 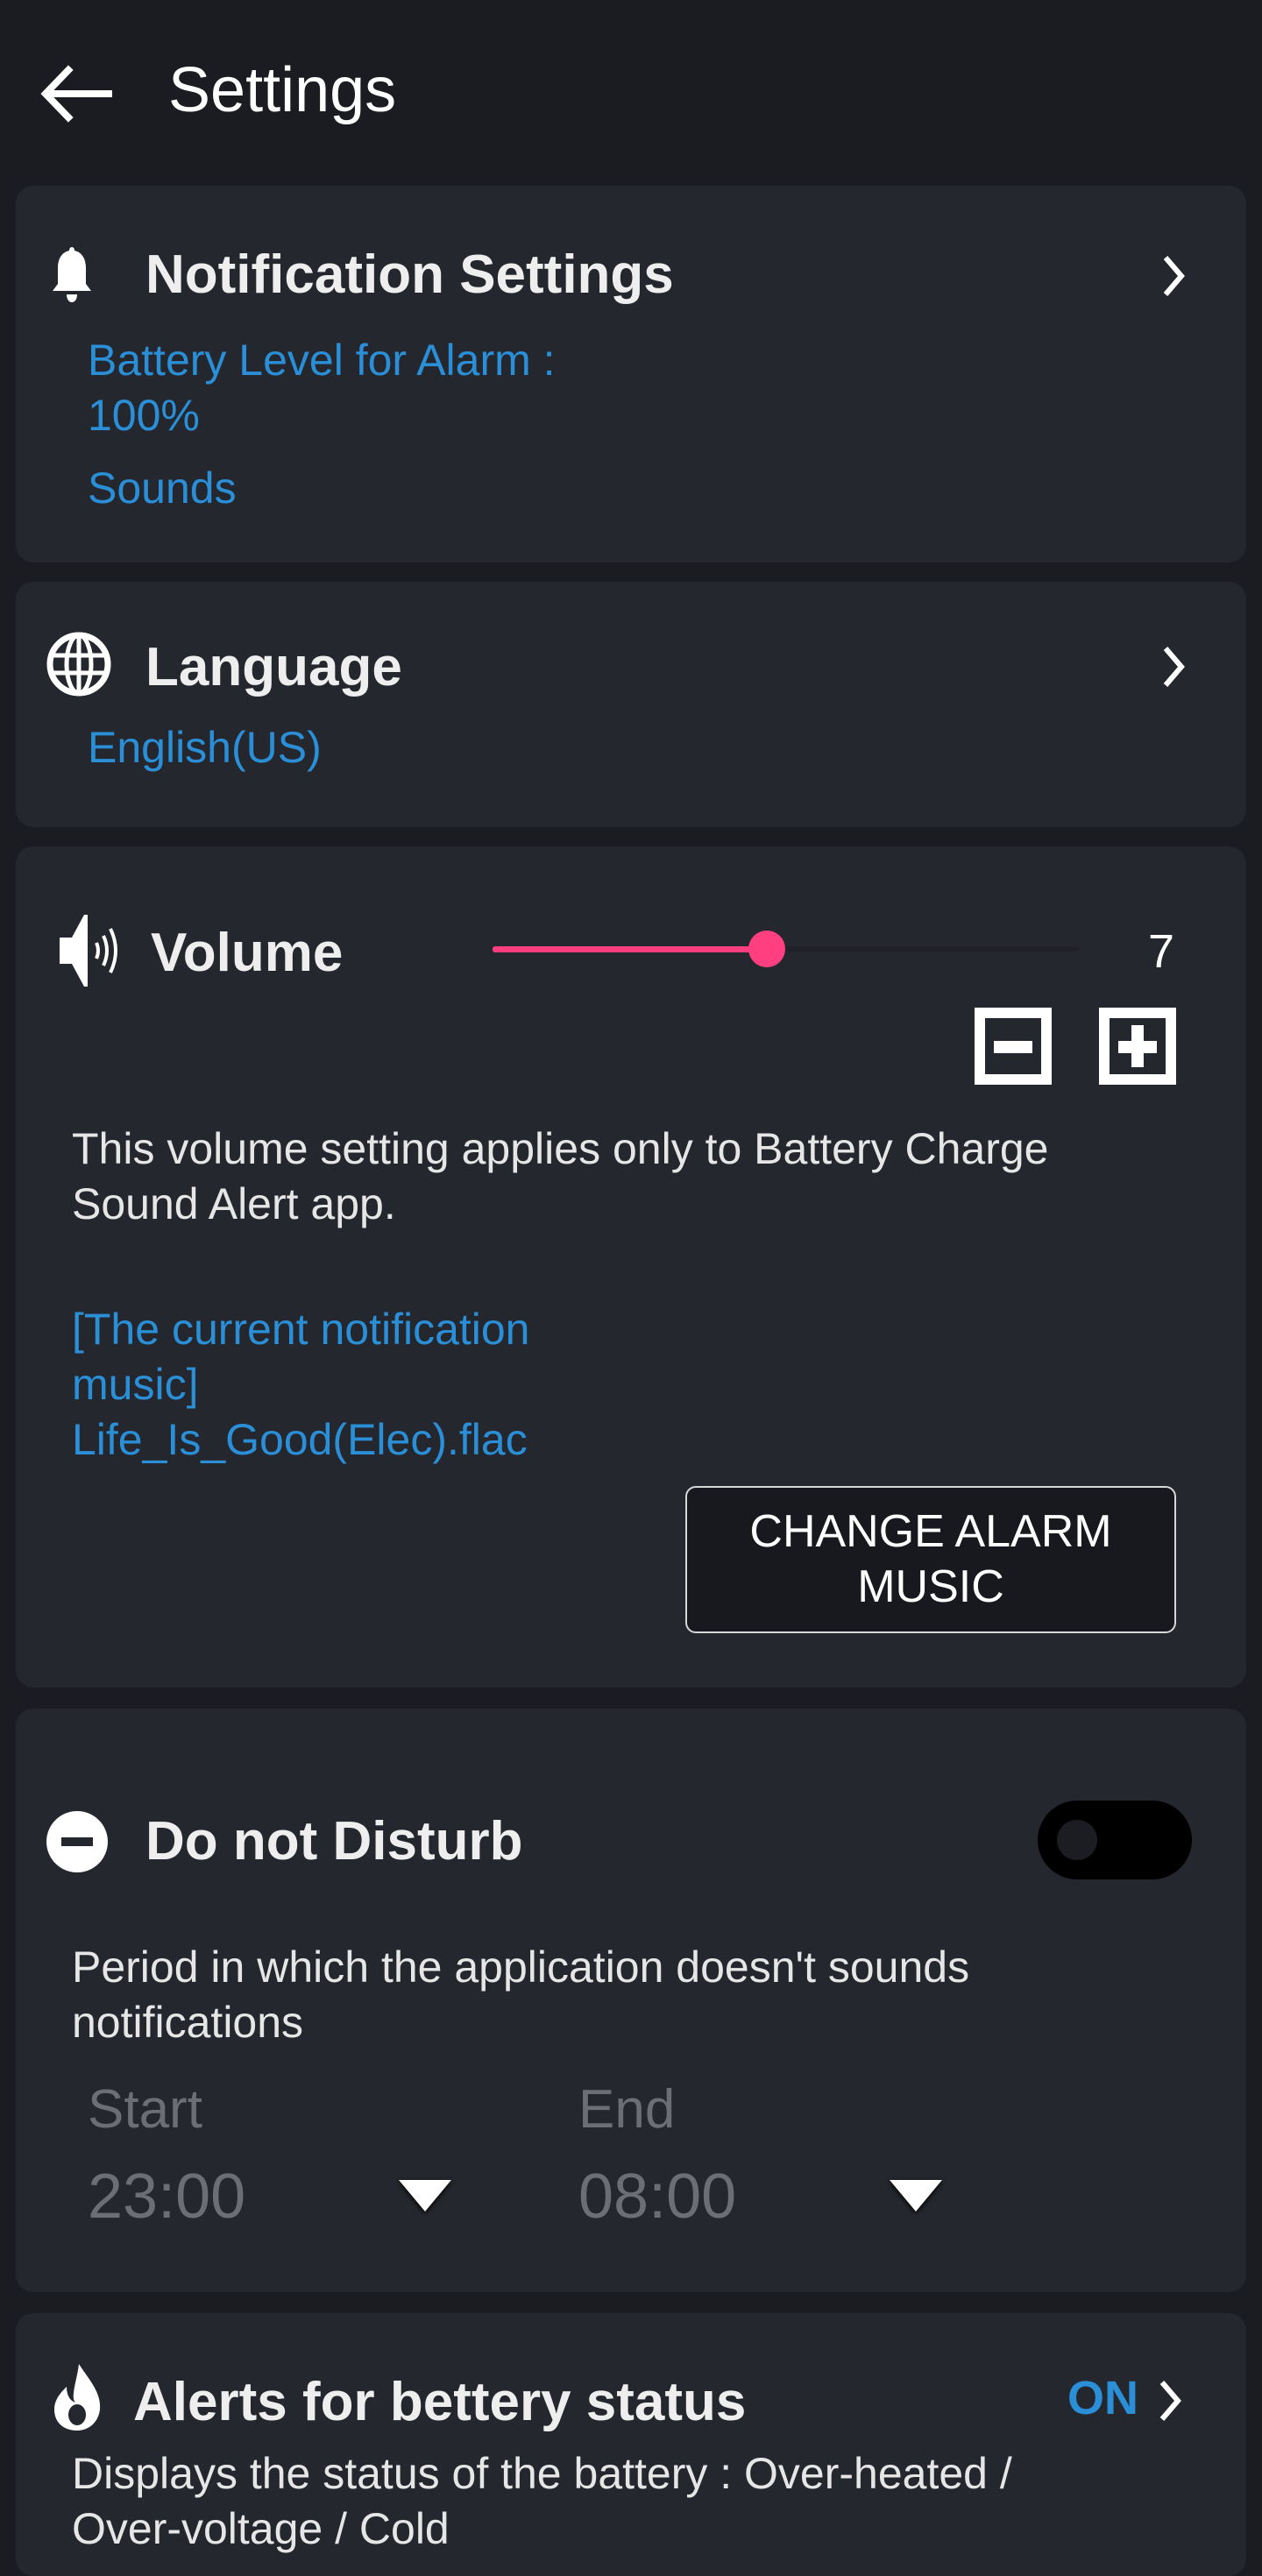 What do you see at coordinates (78, 664) in the screenshot?
I see `globe-icon` at bounding box center [78, 664].